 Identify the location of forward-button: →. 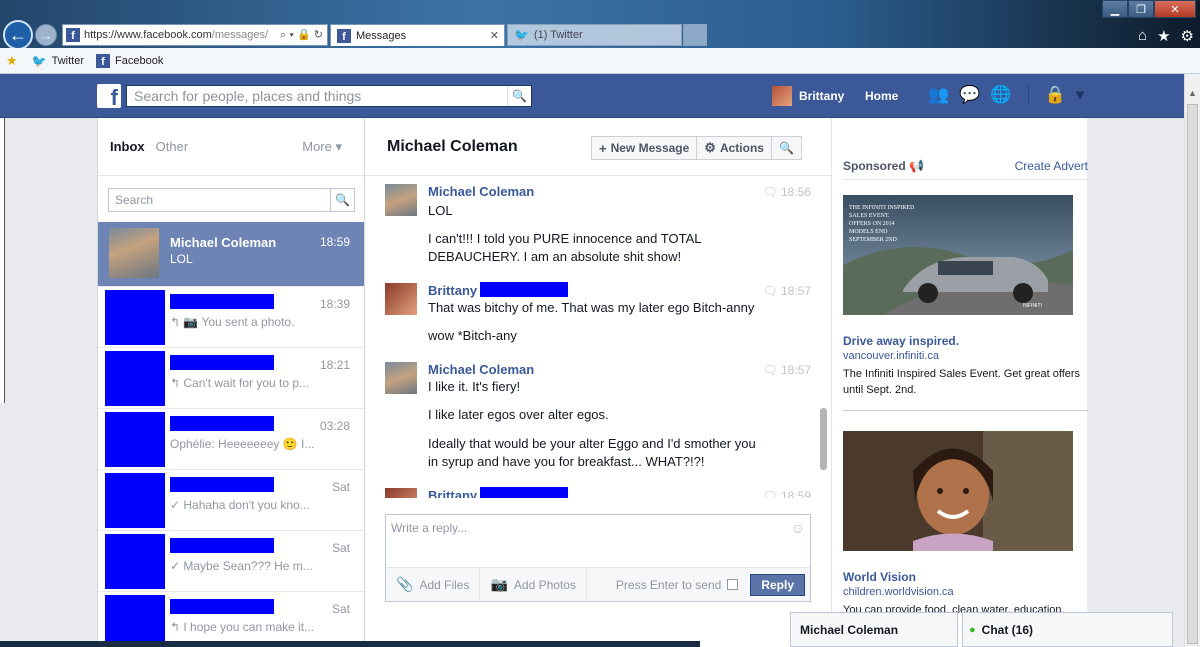
(46, 35).